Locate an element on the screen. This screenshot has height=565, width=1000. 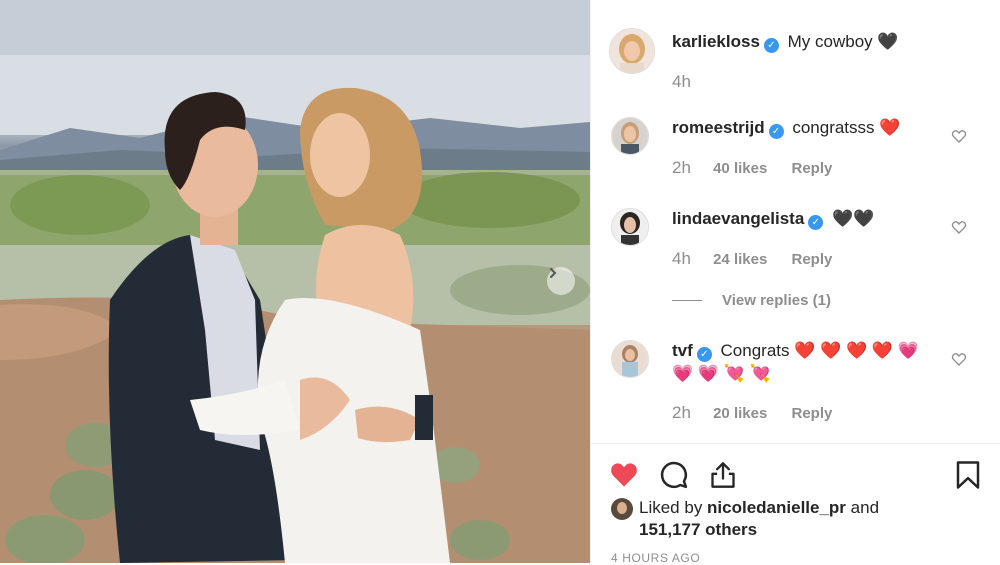
comment-text: 🖤🖤 is located at coordinates (853, 218).